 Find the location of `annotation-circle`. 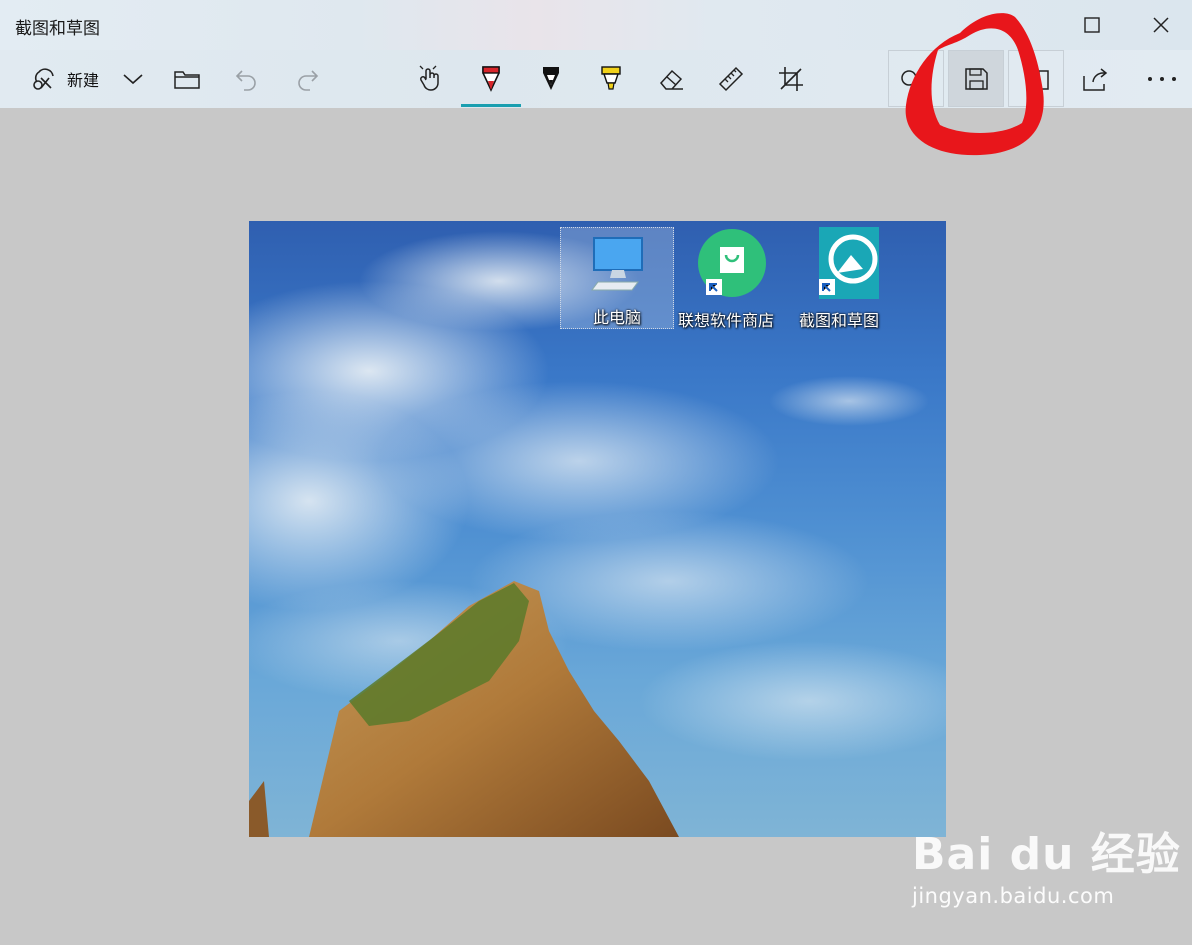

annotation-circle is located at coordinates (974, 84).